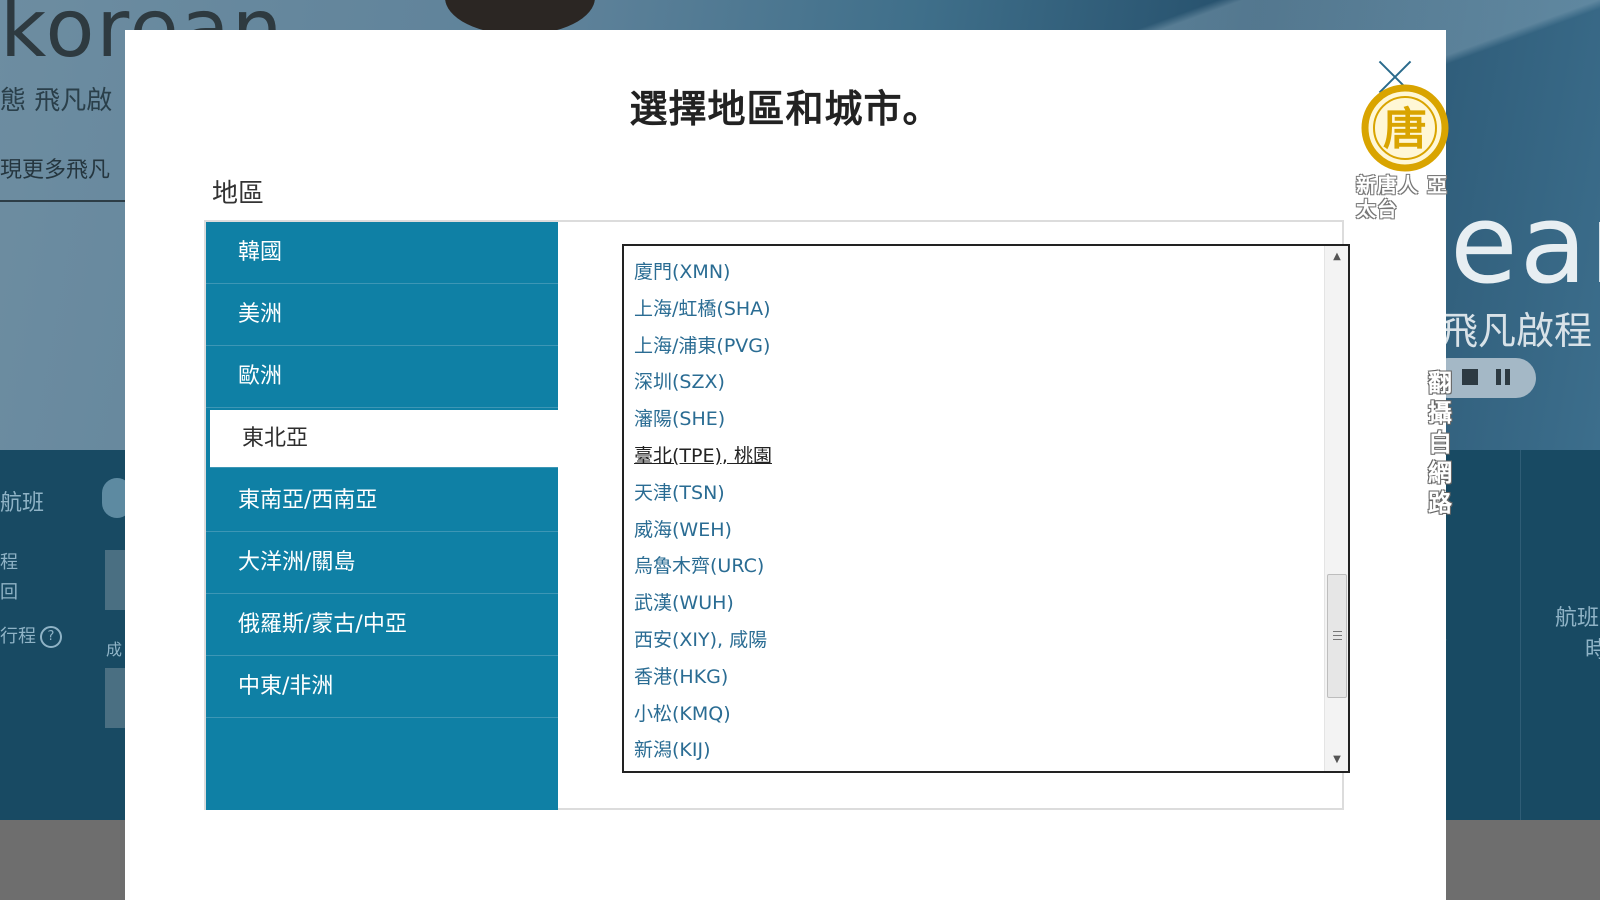 The height and width of the screenshot is (900, 1600). What do you see at coordinates (1402, 197) in the screenshot?
I see `tv-station-name: 新唐人 亞太台` at bounding box center [1402, 197].